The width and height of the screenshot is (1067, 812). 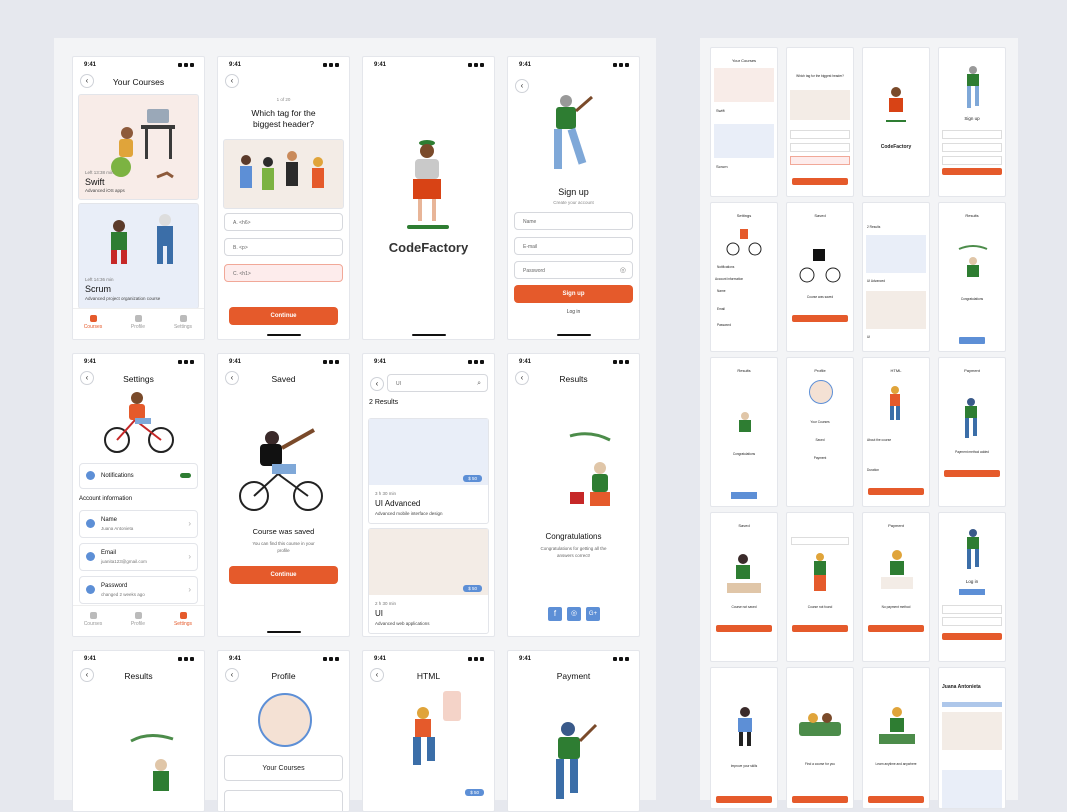 What do you see at coordinates (106, 499) in the screenshot?
I see `section-heading: Account information` at bounding box center [106, 499].